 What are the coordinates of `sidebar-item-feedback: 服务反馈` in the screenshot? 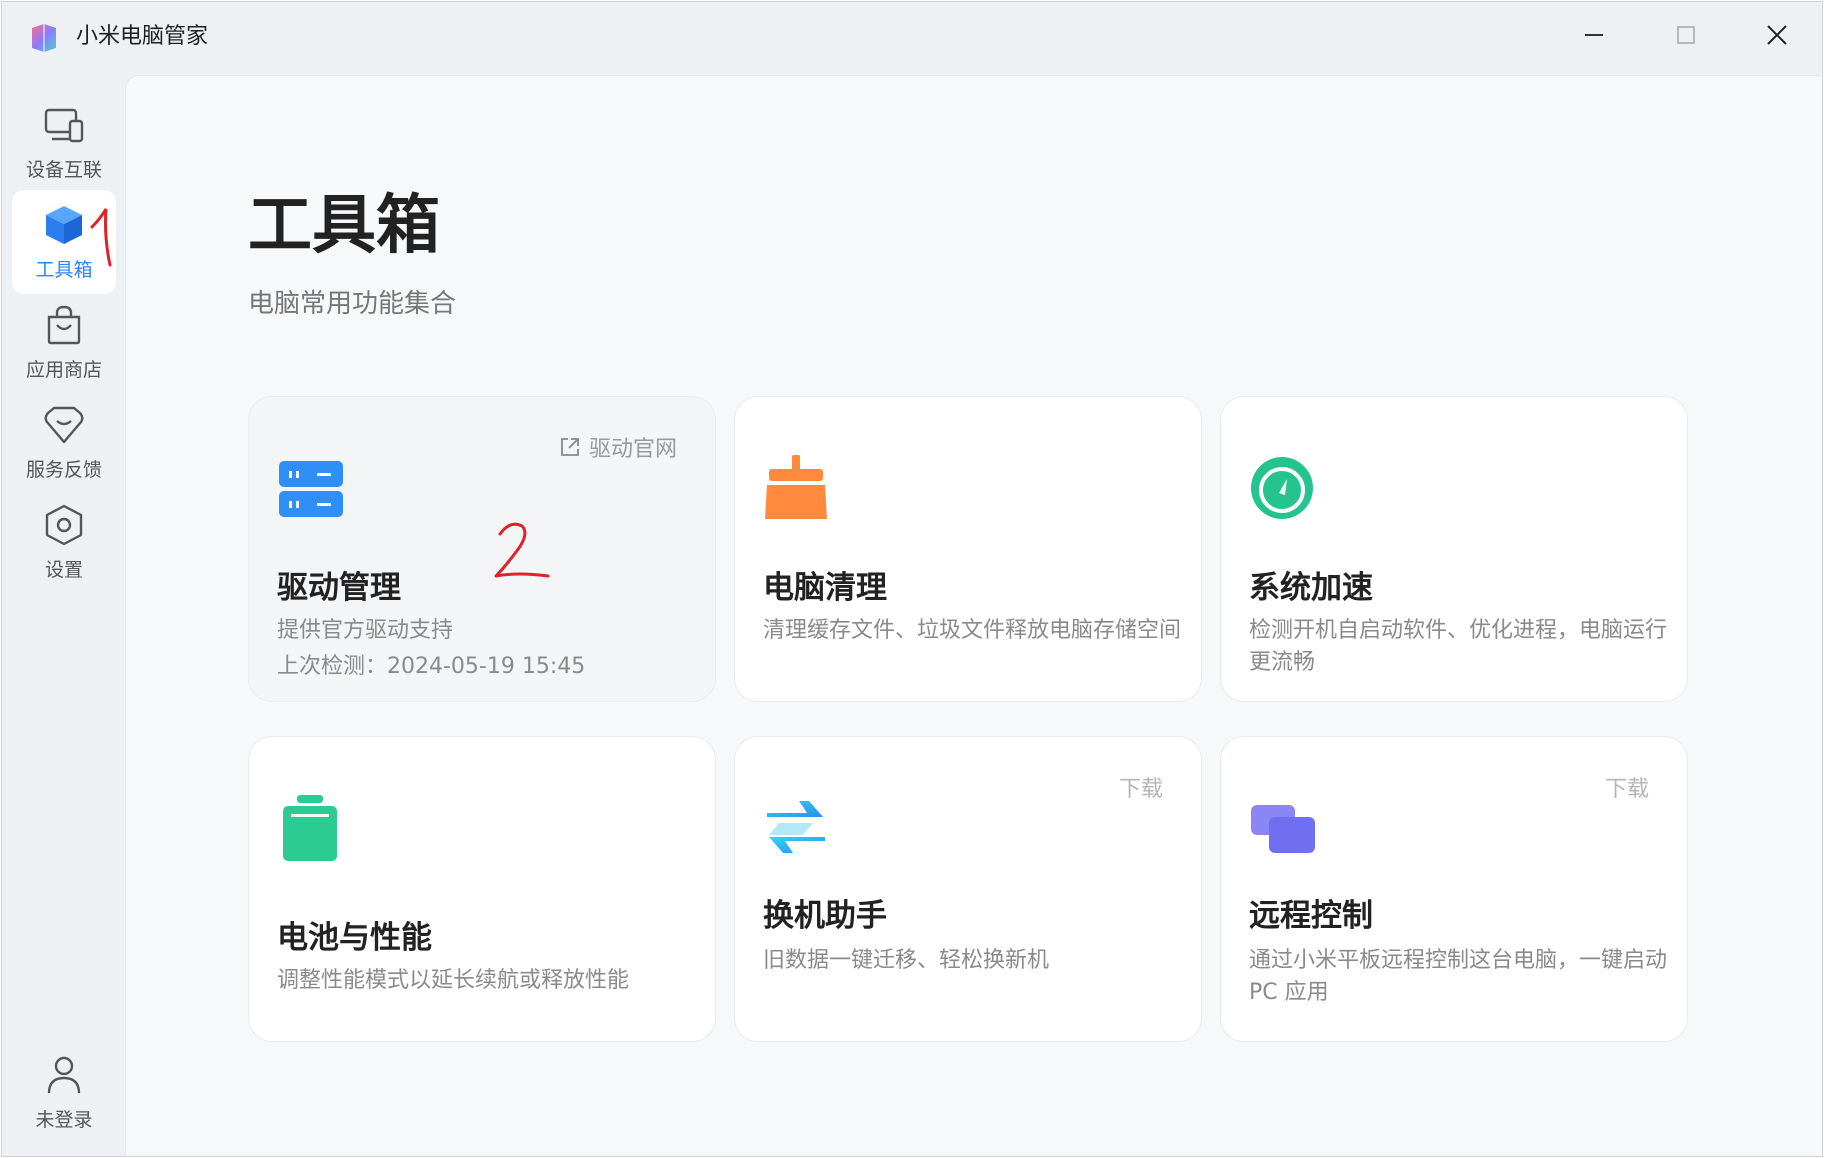 It's located at (64, 442).